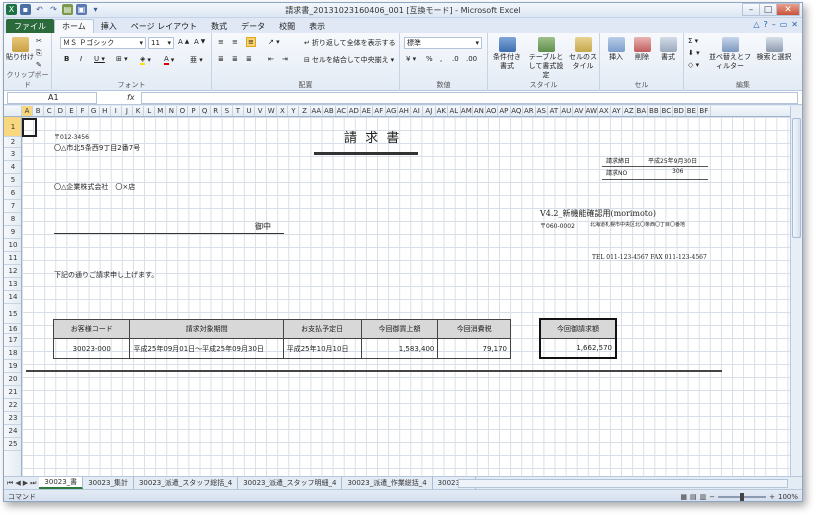  I want to click on vertical-scroll-thumb, so click(796, 178).